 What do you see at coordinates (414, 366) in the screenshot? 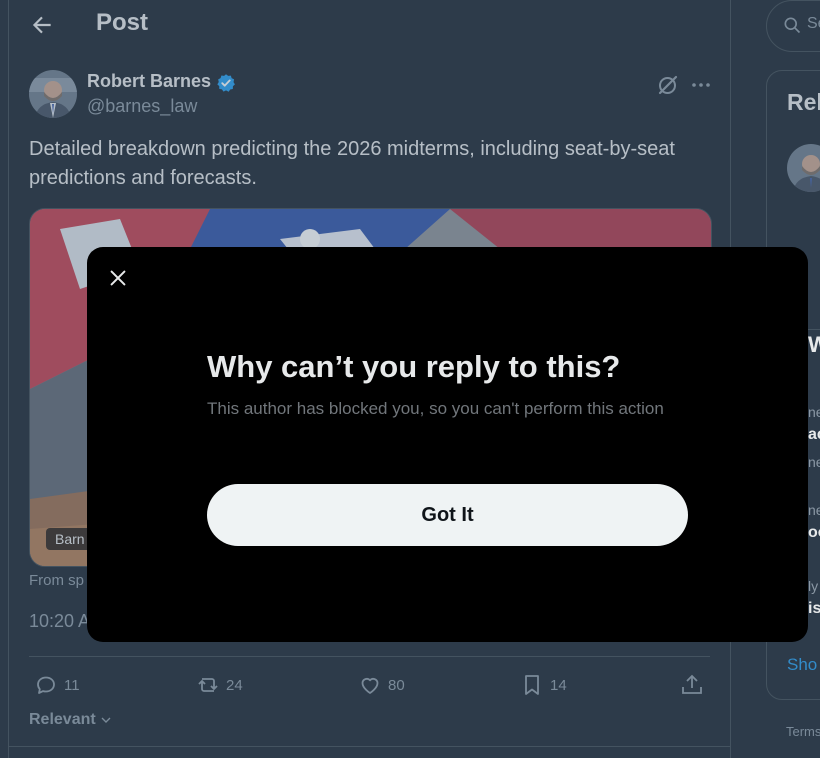
I see `dialog-title: Why can’t you reply to this?` at bounding box center [414, 366].